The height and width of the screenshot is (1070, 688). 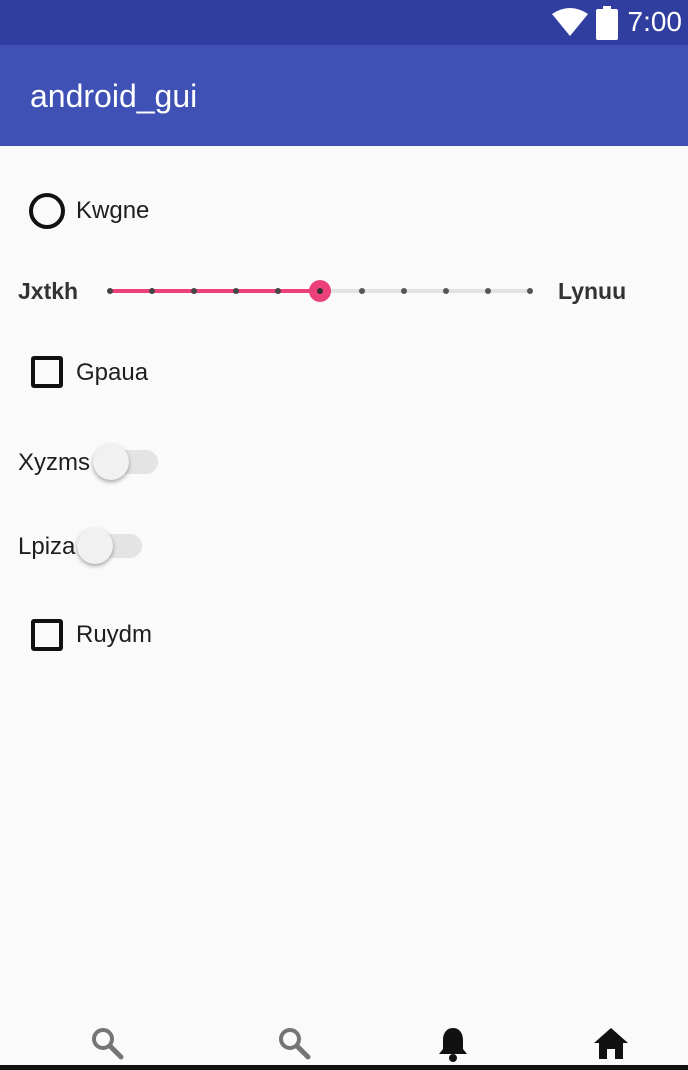 I want to click on app-bar: android_gui, so click(x=344, y=95).